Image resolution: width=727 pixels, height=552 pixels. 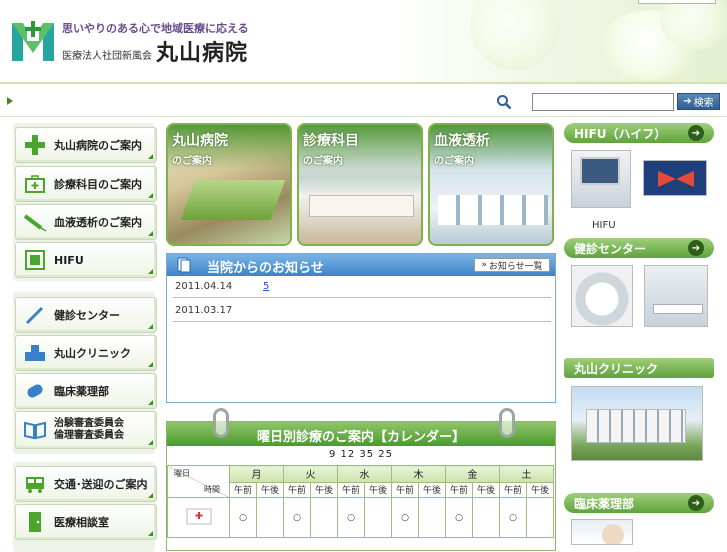 I want to click on nav-pharmacology: 臨床薬理部, so click(x=86, y=391).